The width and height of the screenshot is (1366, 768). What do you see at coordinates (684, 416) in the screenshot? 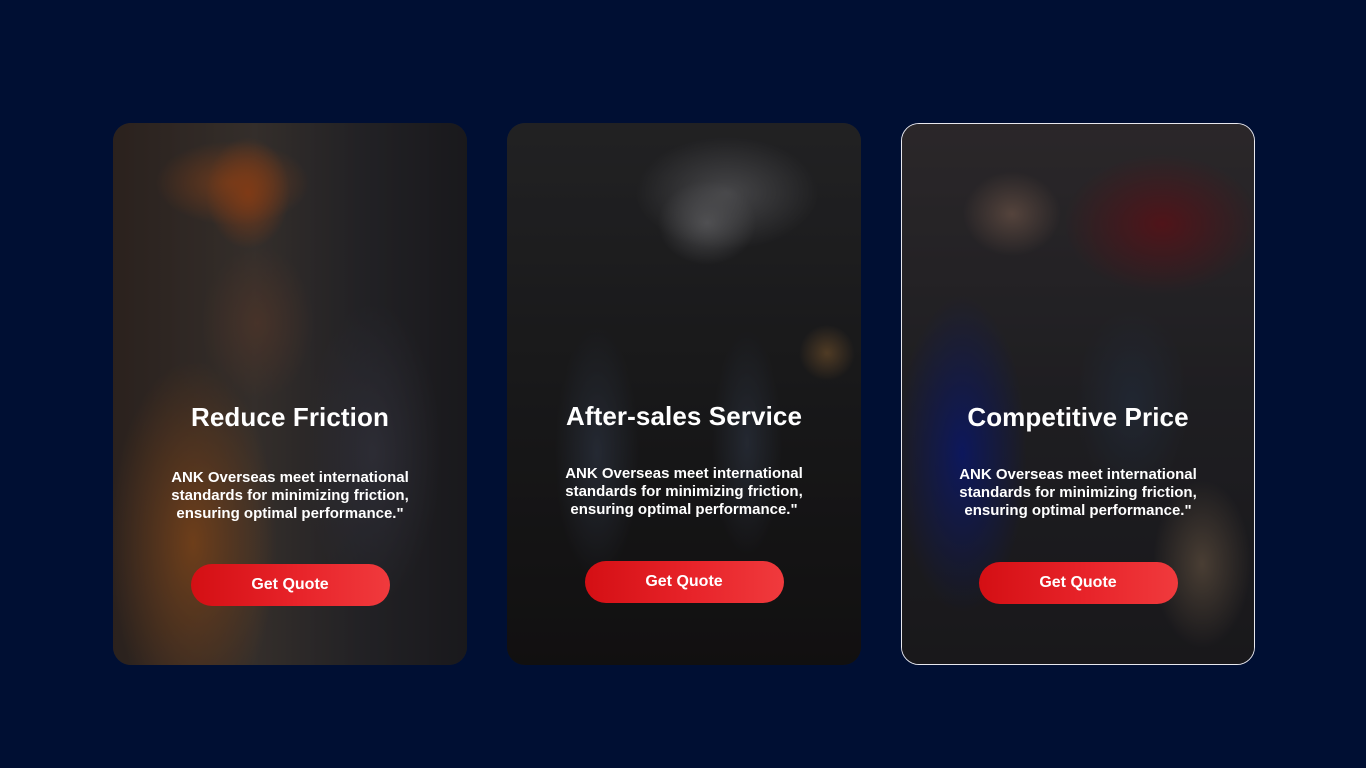
I see `card-title: After-sales Service` at bounding box center [684, 416].